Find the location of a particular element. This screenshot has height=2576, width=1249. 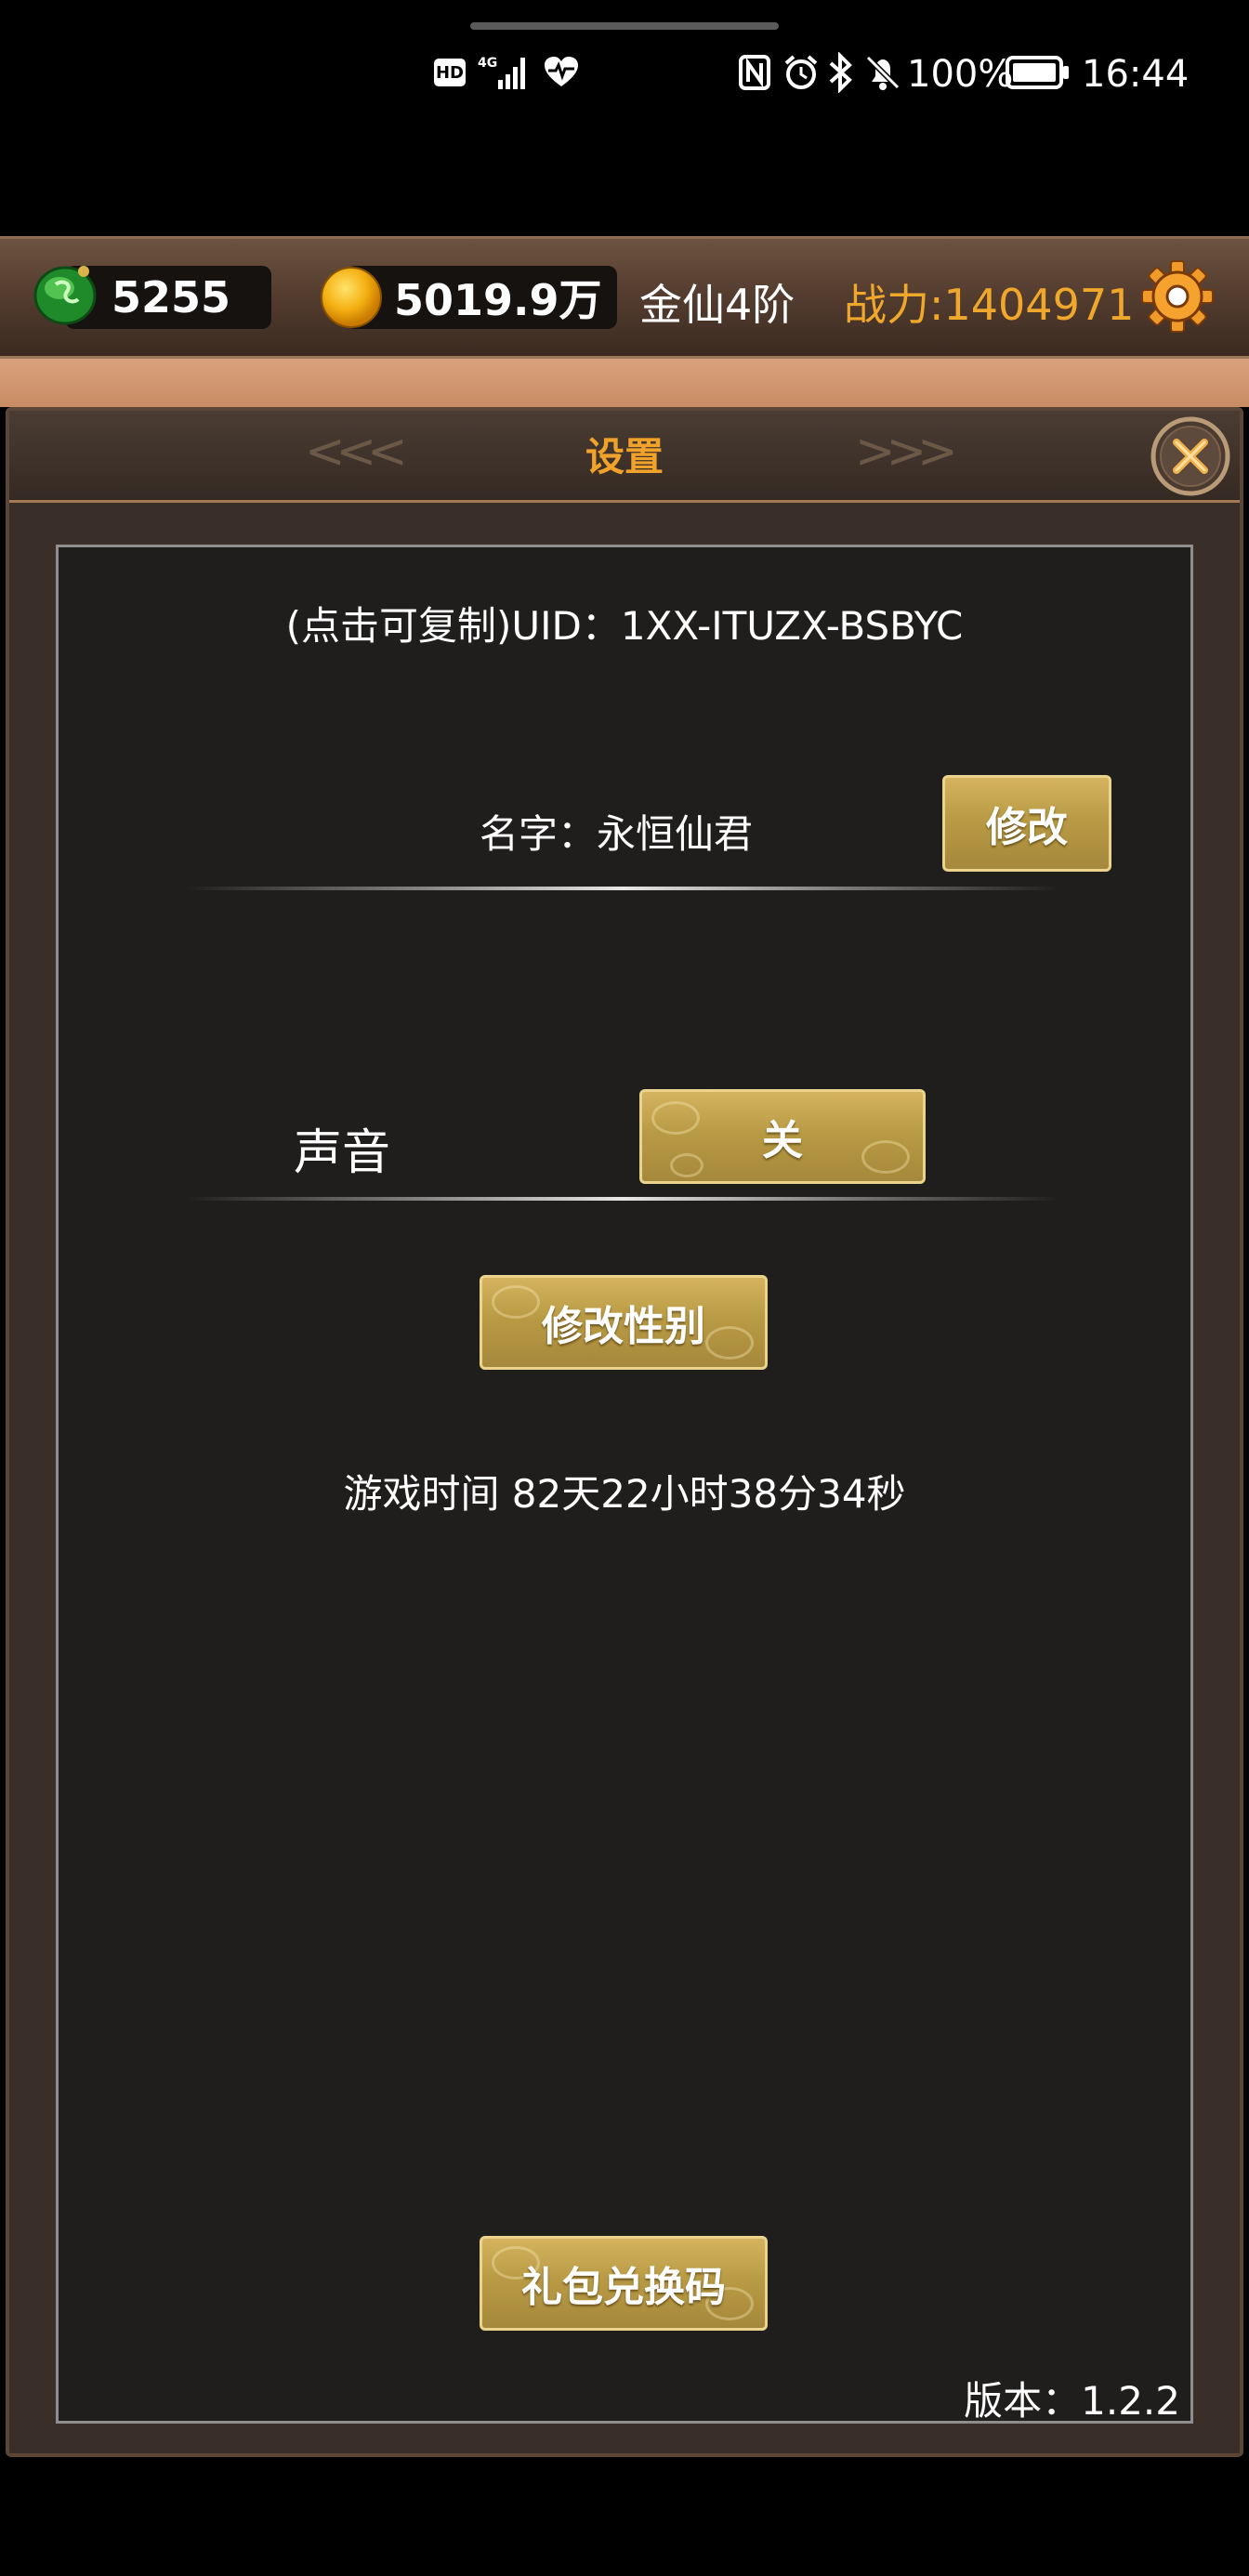

close-icon is located at coordinates (1190, 456).